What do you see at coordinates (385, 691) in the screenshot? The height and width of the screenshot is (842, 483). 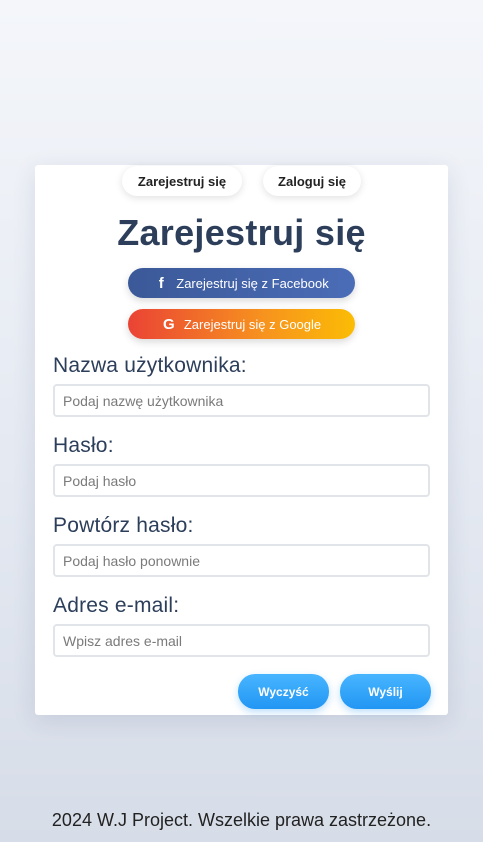 I see `submit-button: Wyślij` at bounding box center [385, 691].